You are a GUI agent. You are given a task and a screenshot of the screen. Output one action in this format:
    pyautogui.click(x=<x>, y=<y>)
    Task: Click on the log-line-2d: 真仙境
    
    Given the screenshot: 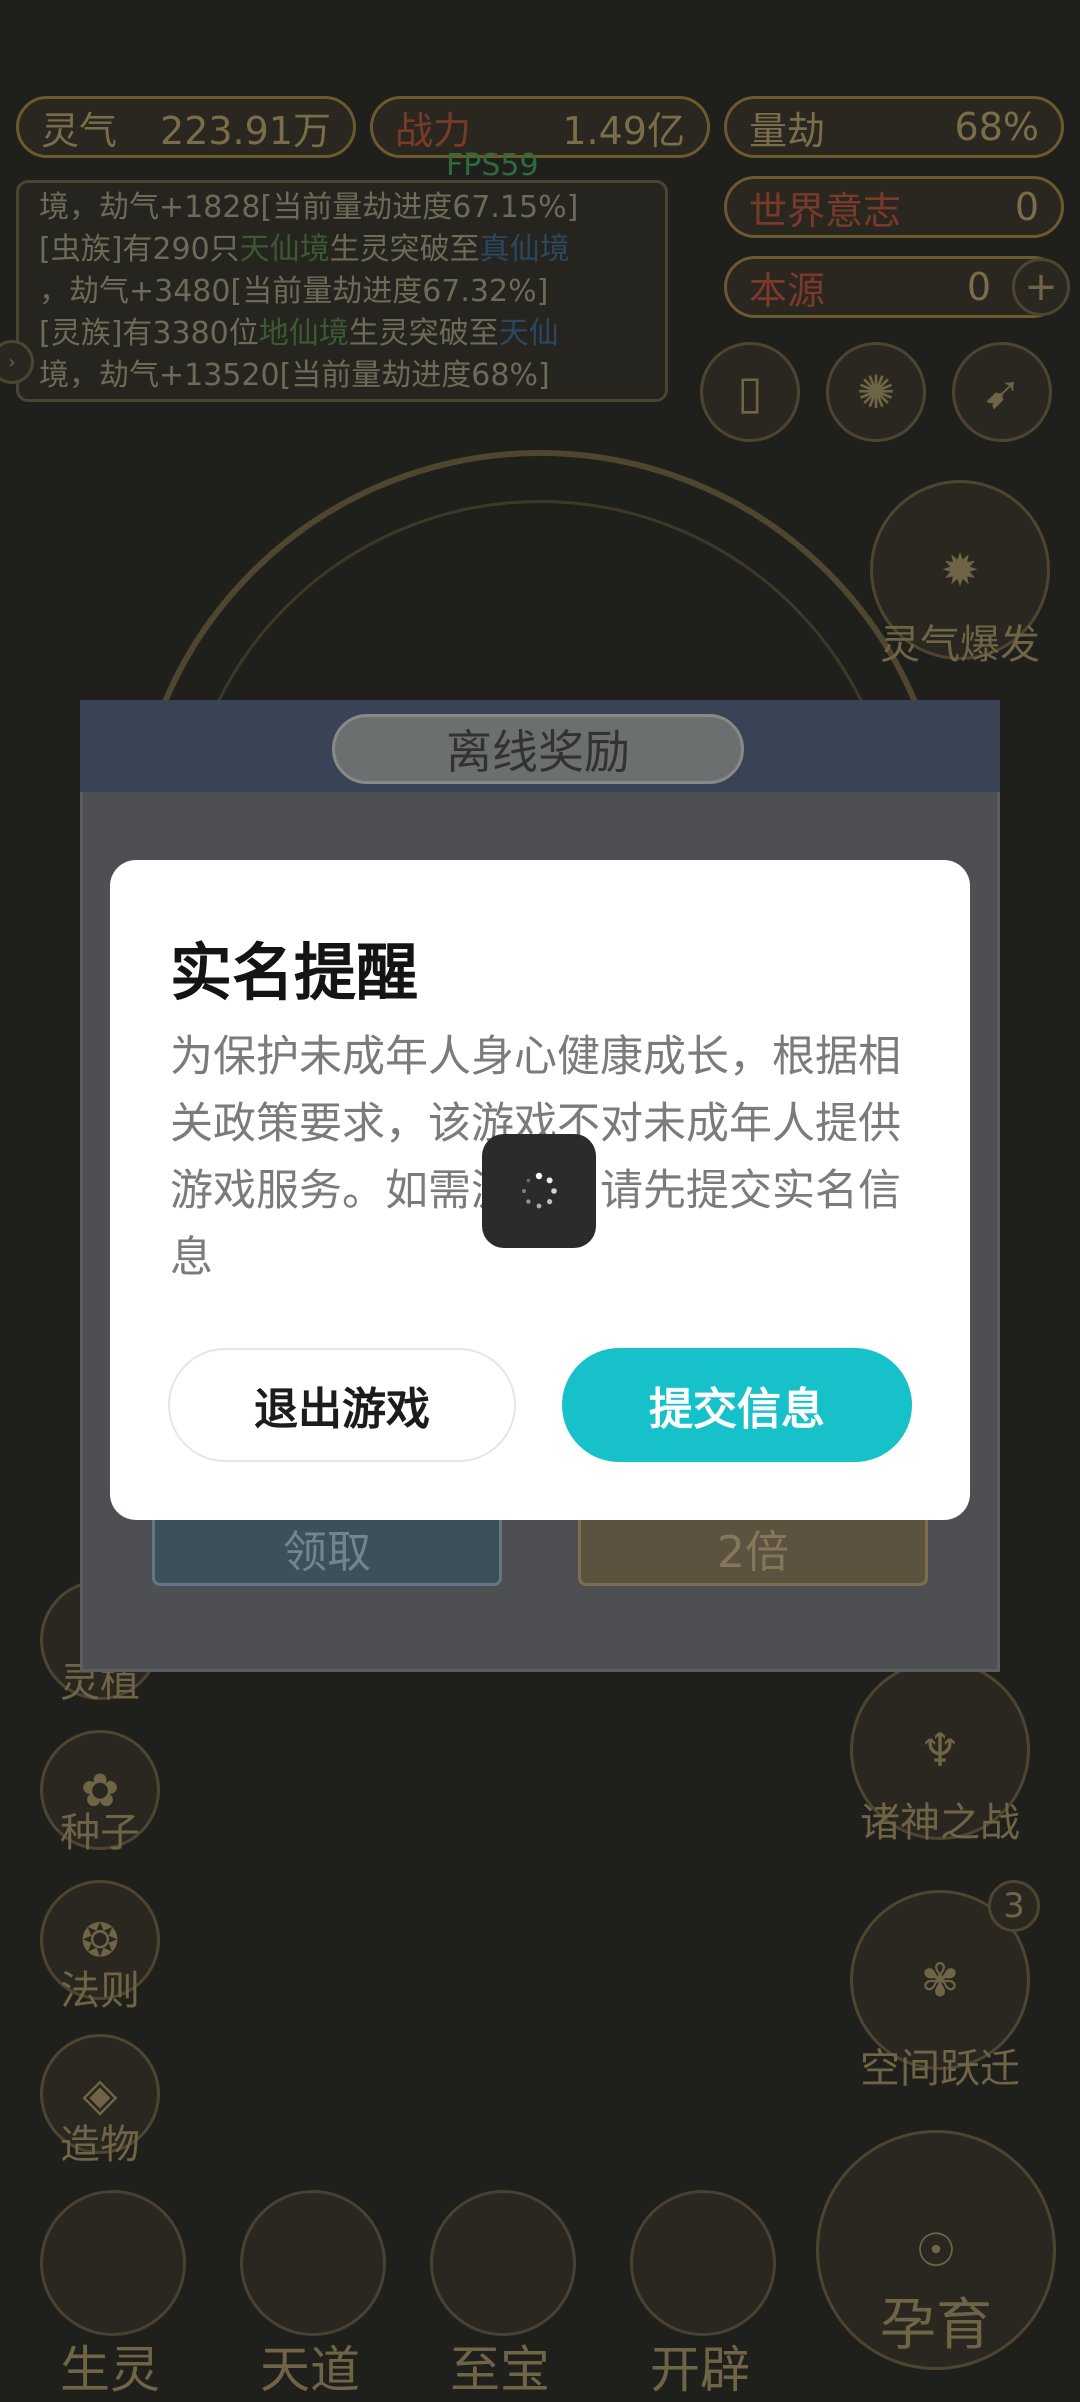 What is the action you would take?
    pyautogui.click(x=524, y=249)
    